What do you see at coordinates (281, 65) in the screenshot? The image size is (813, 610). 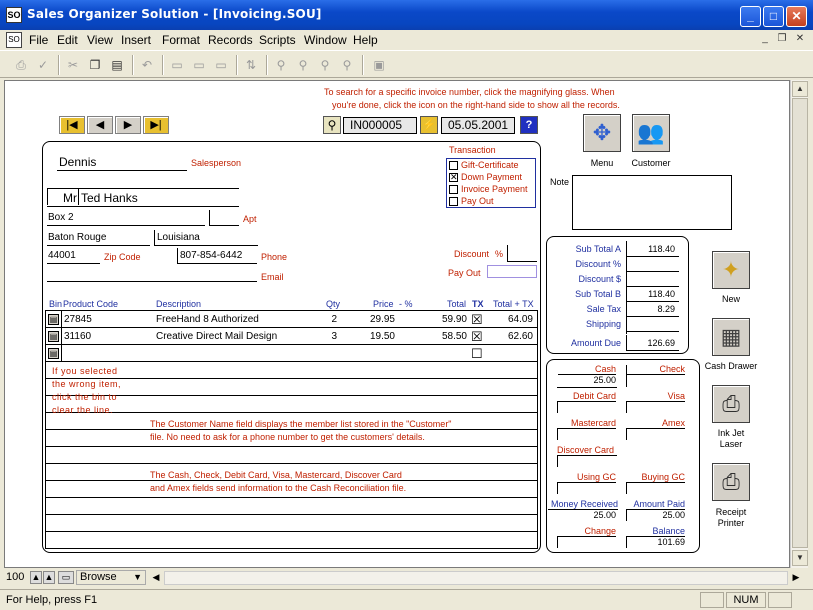 I see `find-icon: ⚲` at bounding box center [281, 65].